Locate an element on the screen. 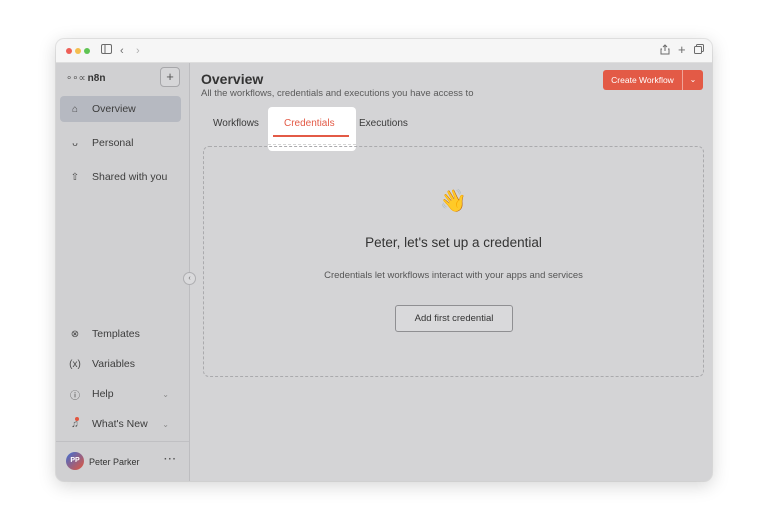 This screenshot has width=768, height=532. sidebar-item-label: Overview is located at coordinates (114, 109).